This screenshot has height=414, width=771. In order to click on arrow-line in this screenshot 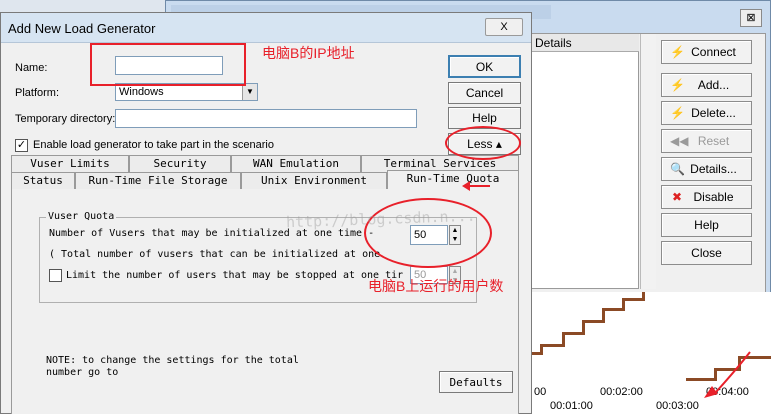, I will do `click(733, 372)`.